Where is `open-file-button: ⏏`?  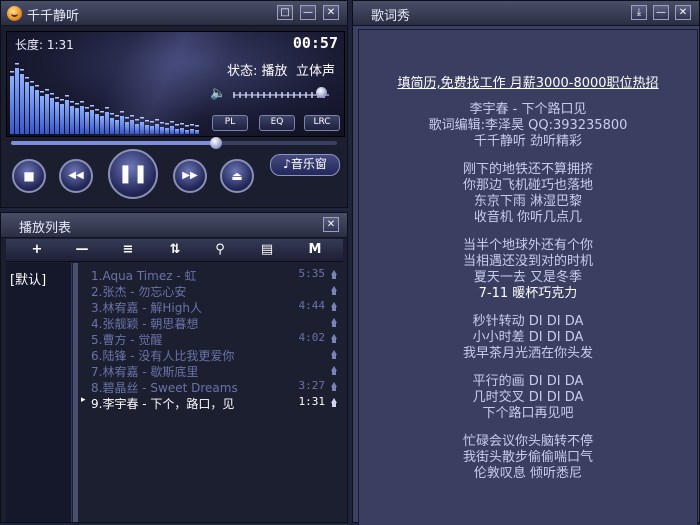
open-file-button: ⏏ is located at coordinates (237, 176).